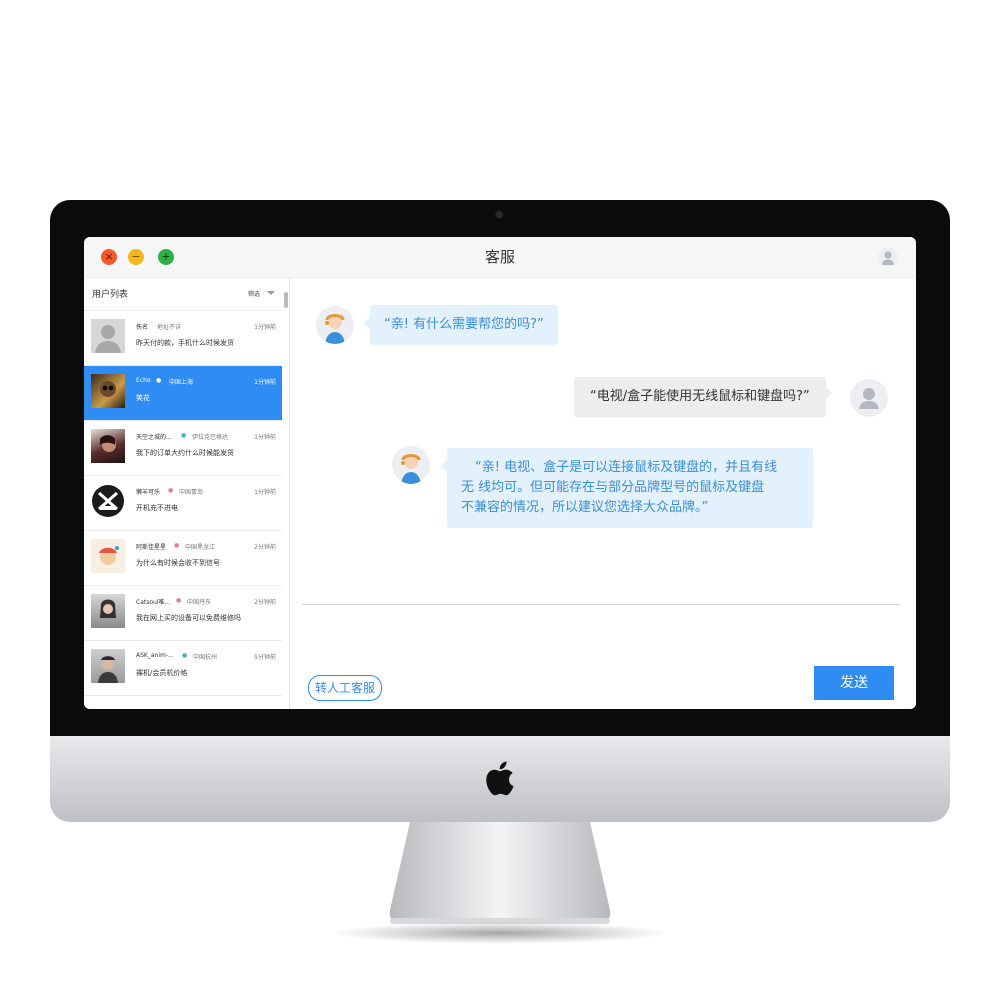 Image resolution: width=1000 pixels, height=1000 pixels. I want to click on titlebar: × − + 客服, so click(500, 257).